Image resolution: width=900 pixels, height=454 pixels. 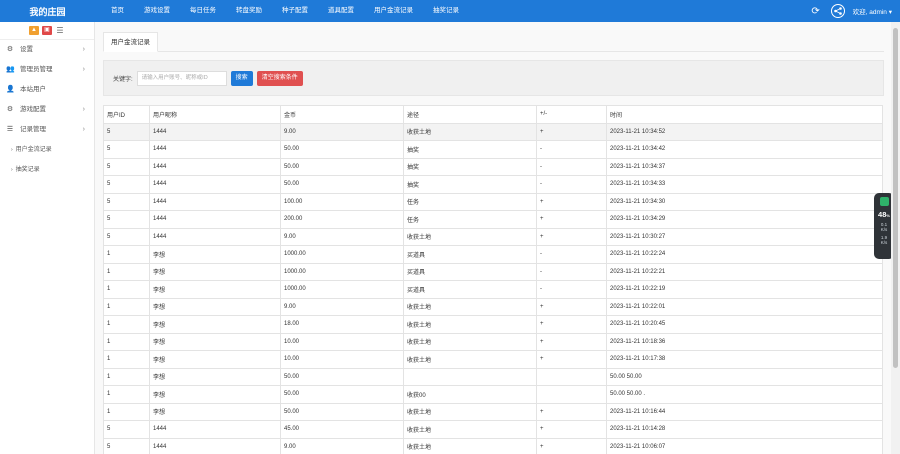 What do you see at coordinates (341, 11) in the screenshot?
I see `nav-item-config: 道具配置` at bounding box center [341, 11].